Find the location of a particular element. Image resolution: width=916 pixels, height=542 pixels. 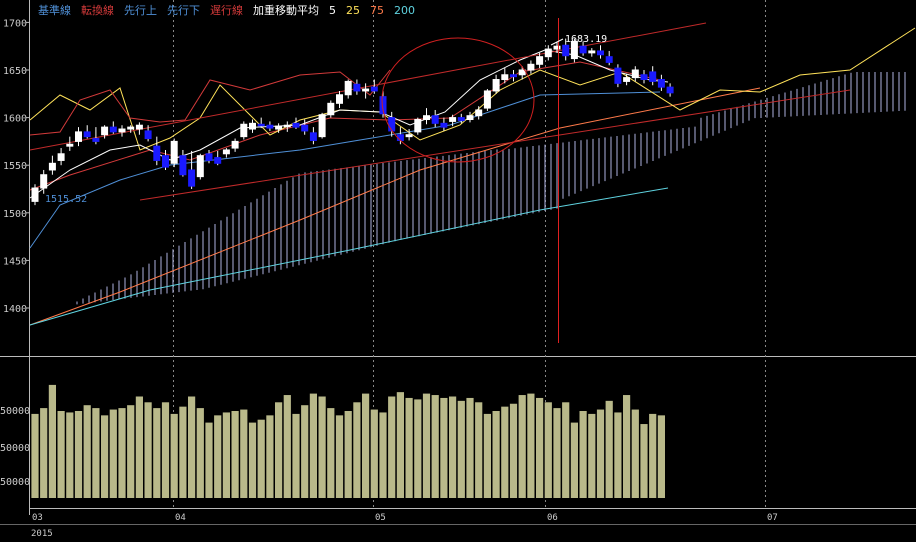

year-label: 2015 is located at coordinates (42, 534).